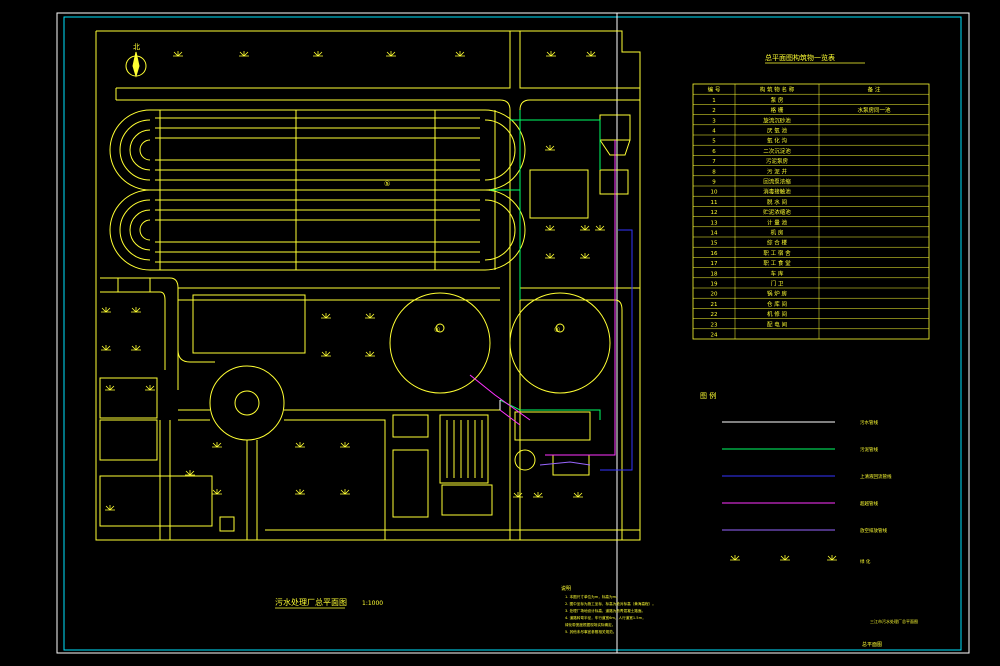  What do you see at coordinates (714, 264) in the screenshot?
I see `table-cell: 17` at bounding box center [714, 264].